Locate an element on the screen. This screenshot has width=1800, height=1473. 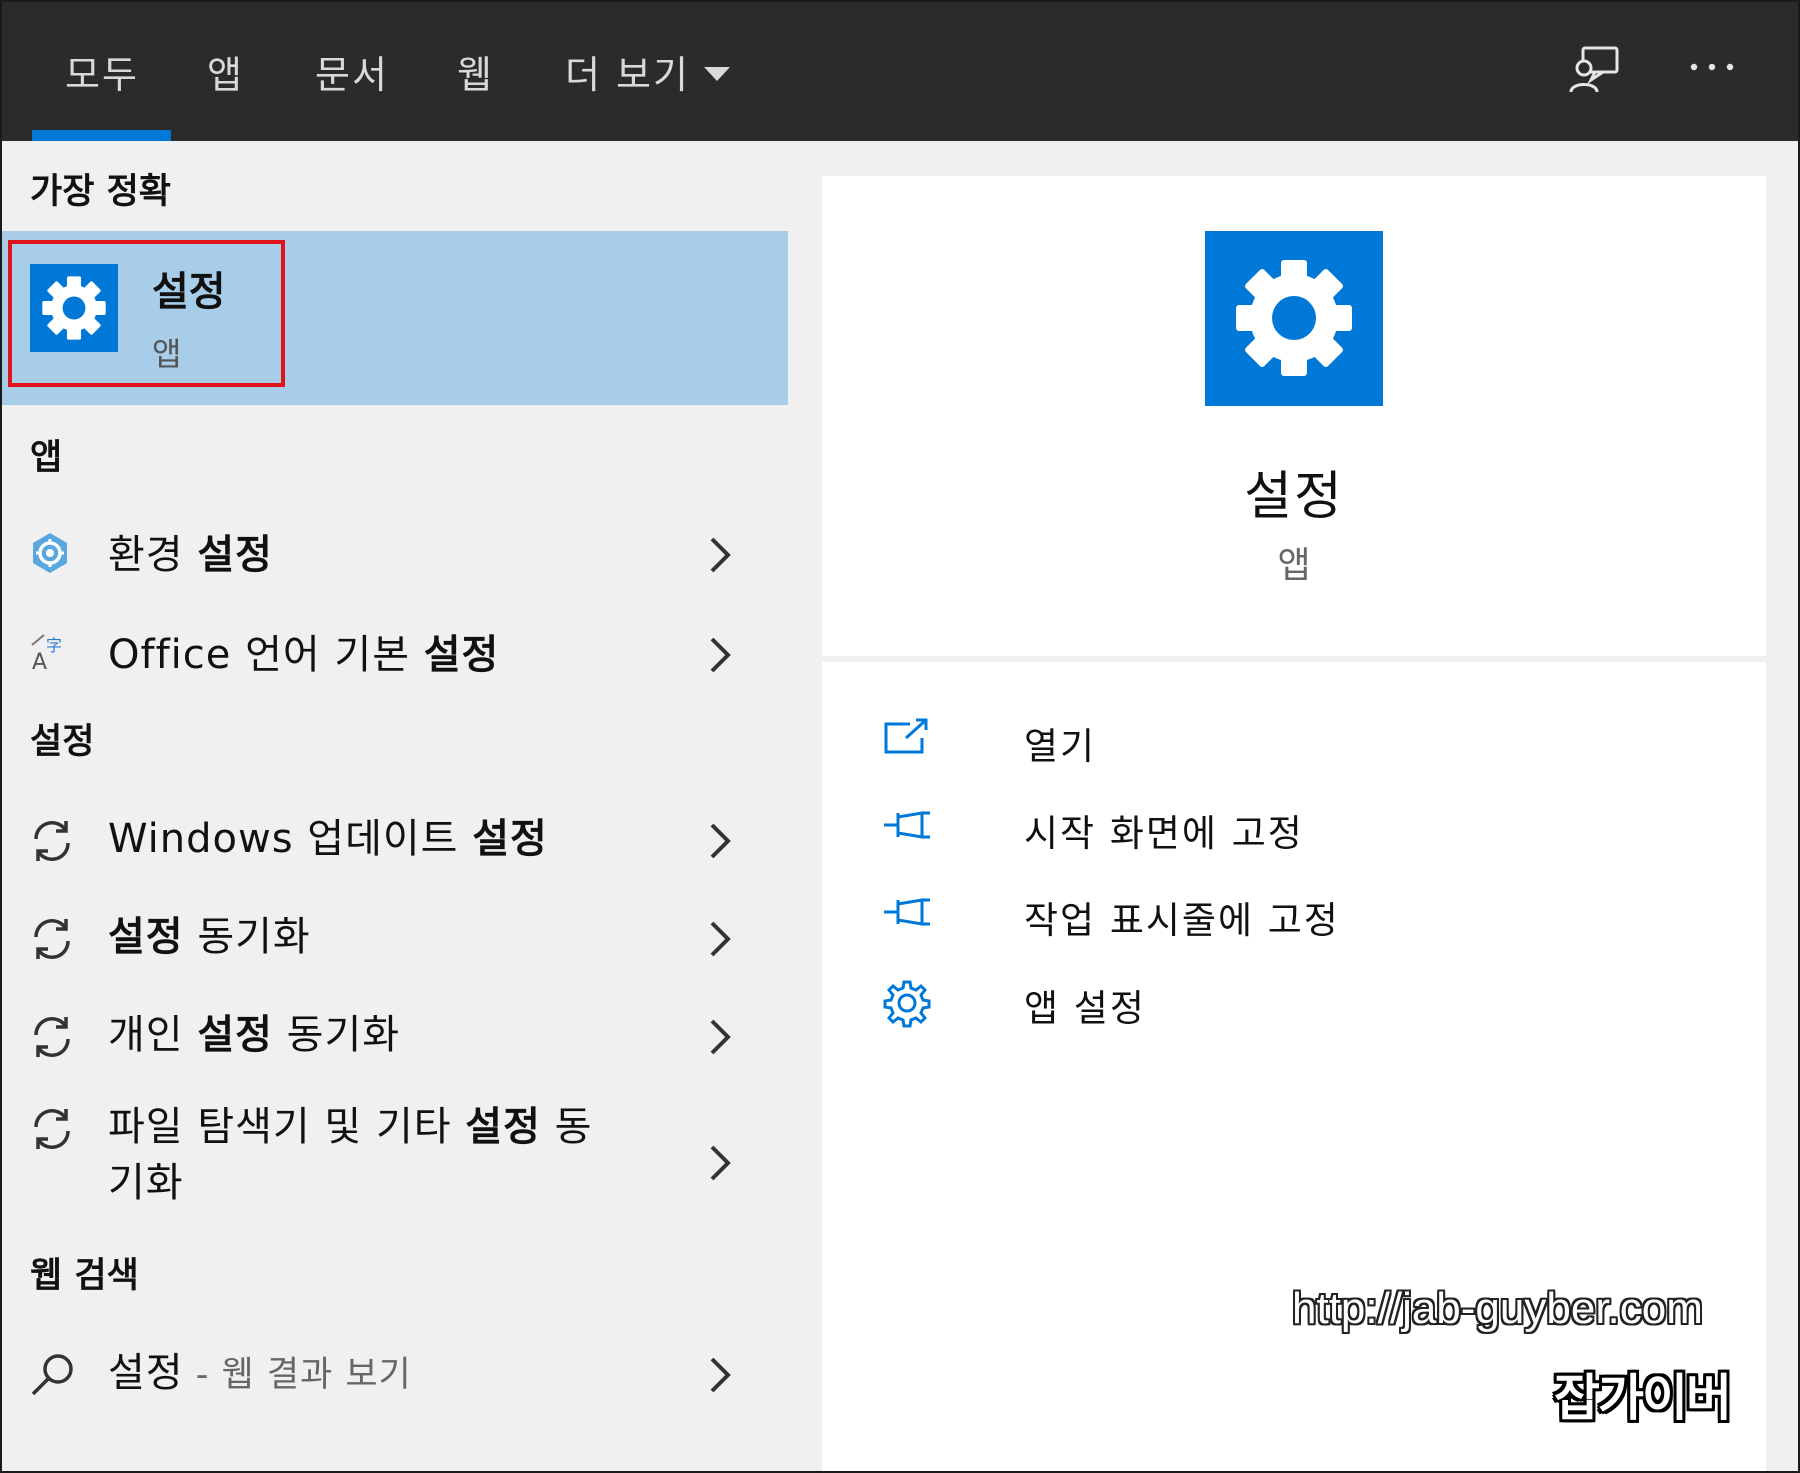
open-label: 열기 is located at coordinates (1060, 746).